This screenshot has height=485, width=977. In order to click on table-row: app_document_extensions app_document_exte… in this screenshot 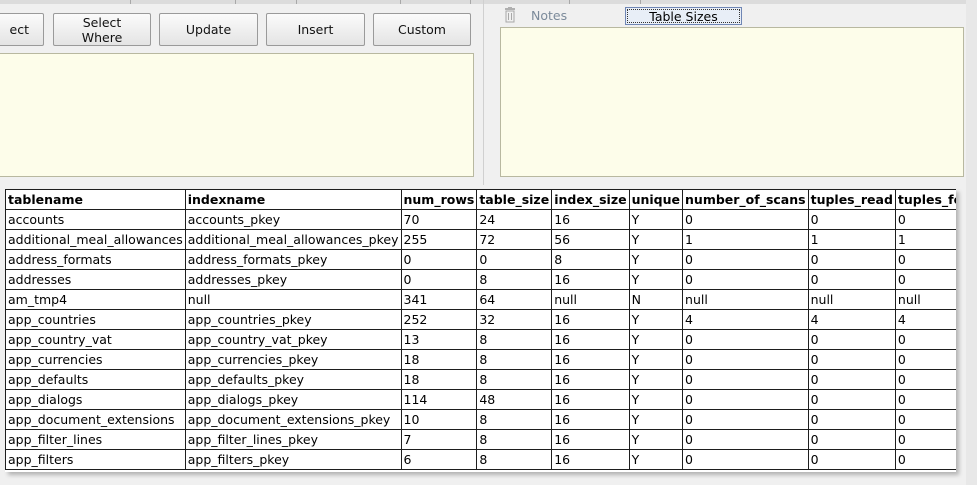, I will do `click(480, 419)`.